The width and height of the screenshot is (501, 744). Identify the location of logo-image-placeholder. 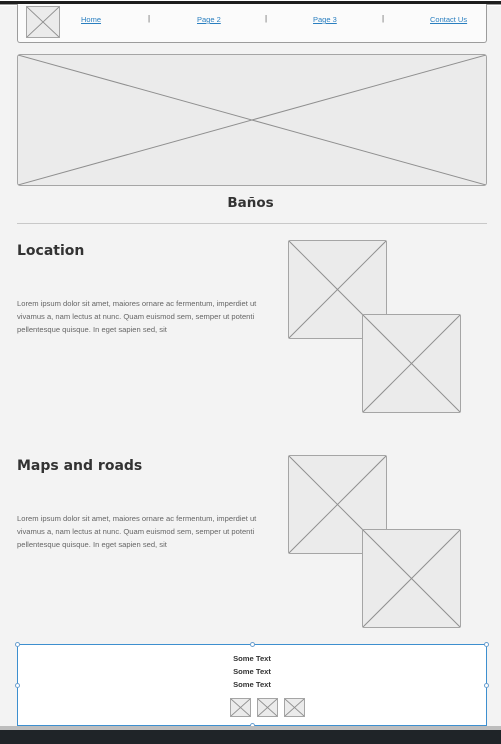
(43, 22).